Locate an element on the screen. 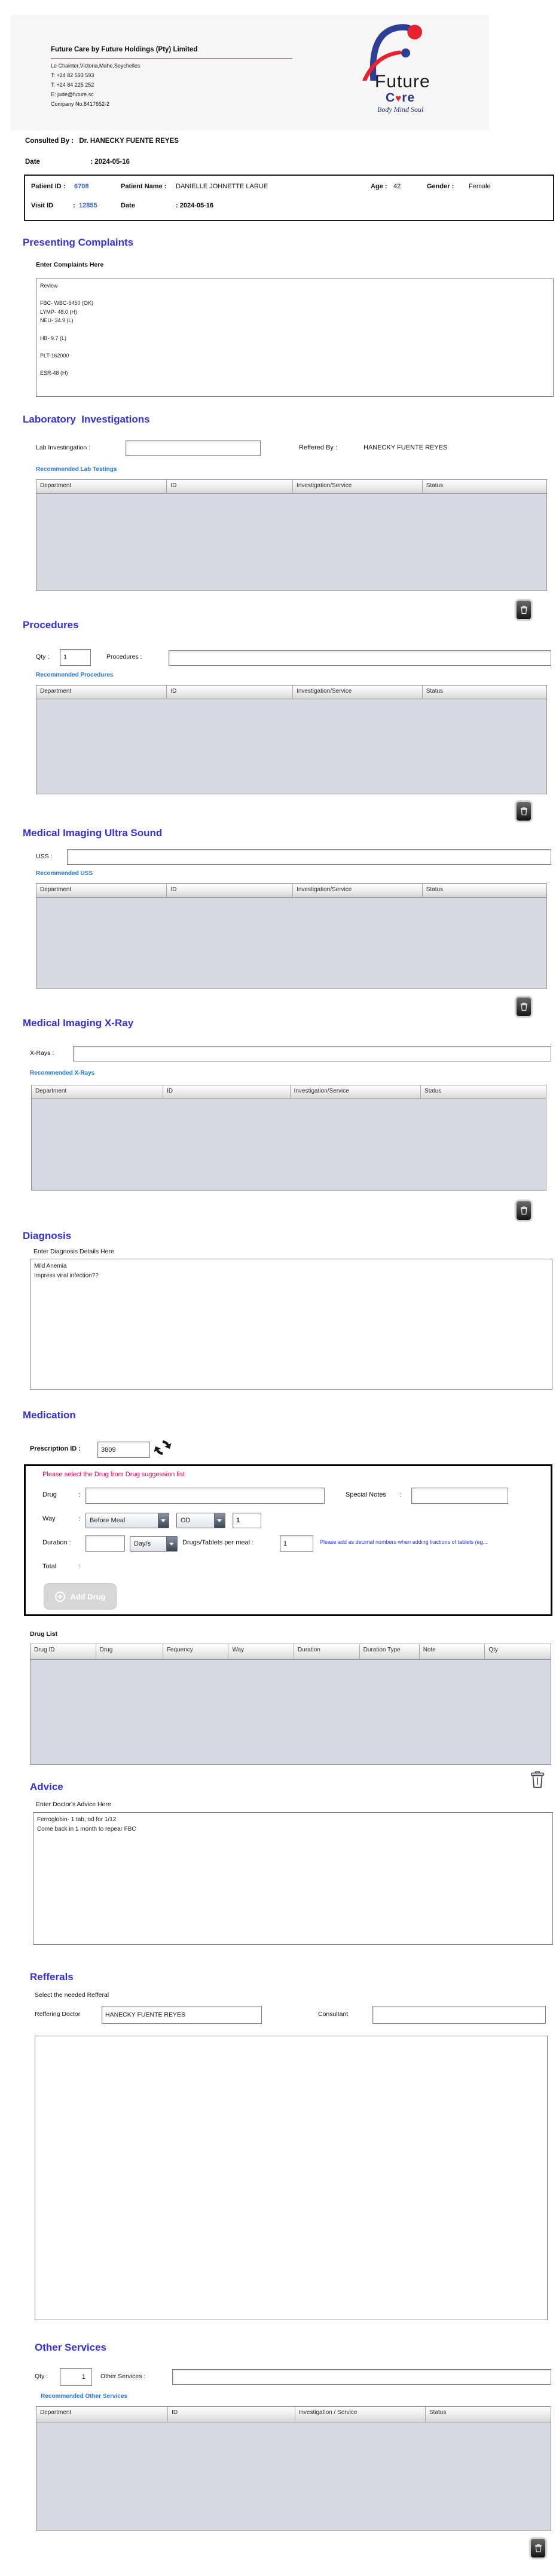 The width and height of the screenshot is (556, 2576). visit-date-label: Date is located at coordinates (128, 205).